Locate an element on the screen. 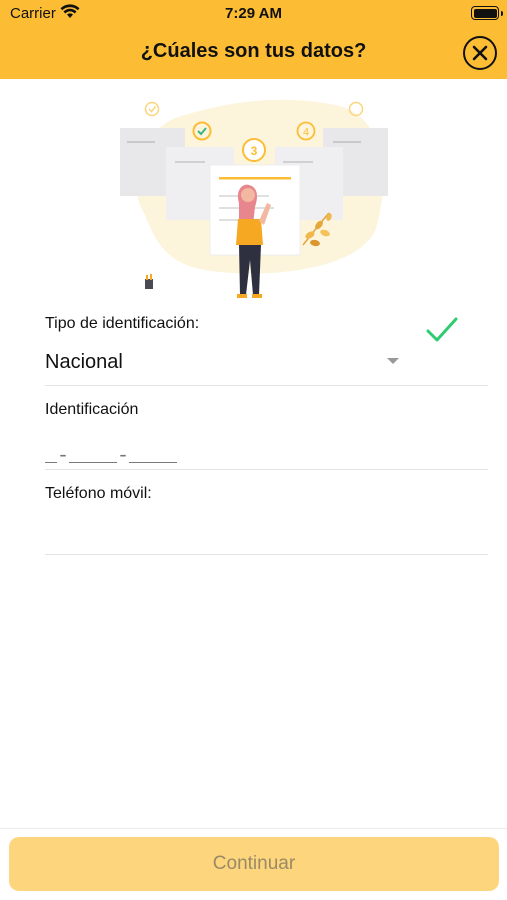 This screenshot has height=900, width=507. close-icon is located at coordinates (480, 53).